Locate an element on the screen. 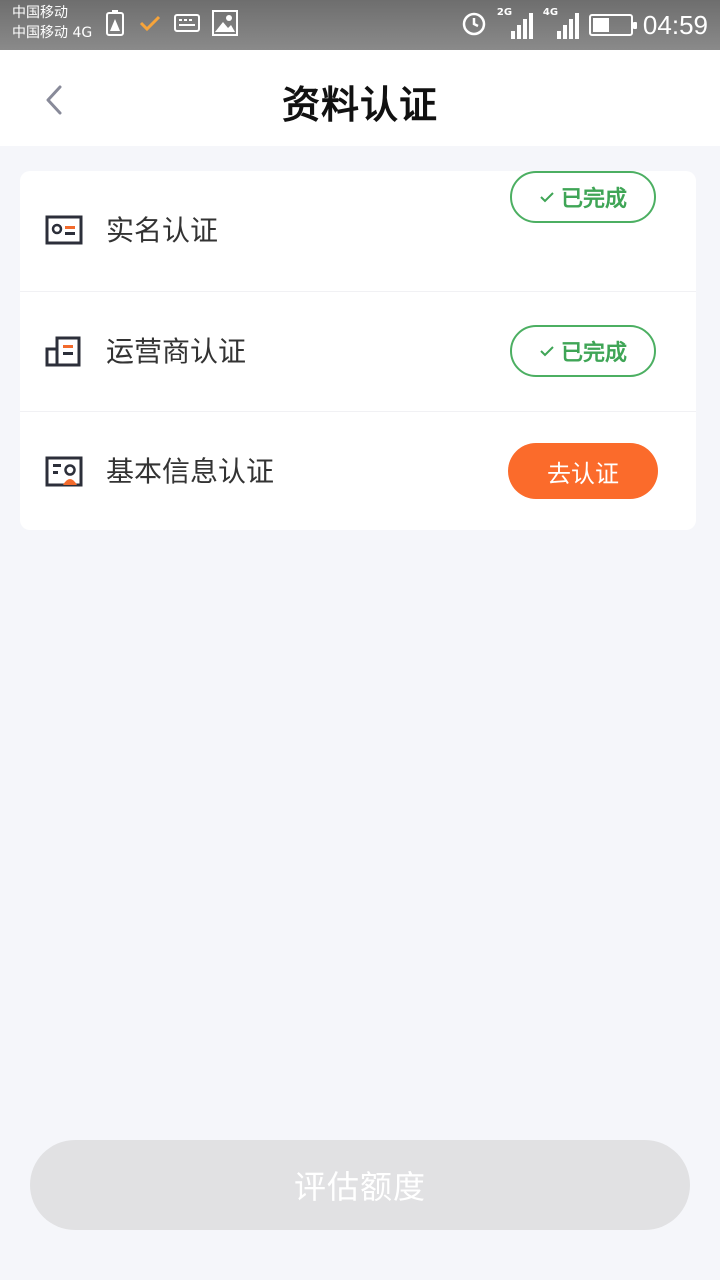 This screenshot has height=1280, width=720. list-item-real-name: 实名认证 已完成 is located at coordinates (358, 231).